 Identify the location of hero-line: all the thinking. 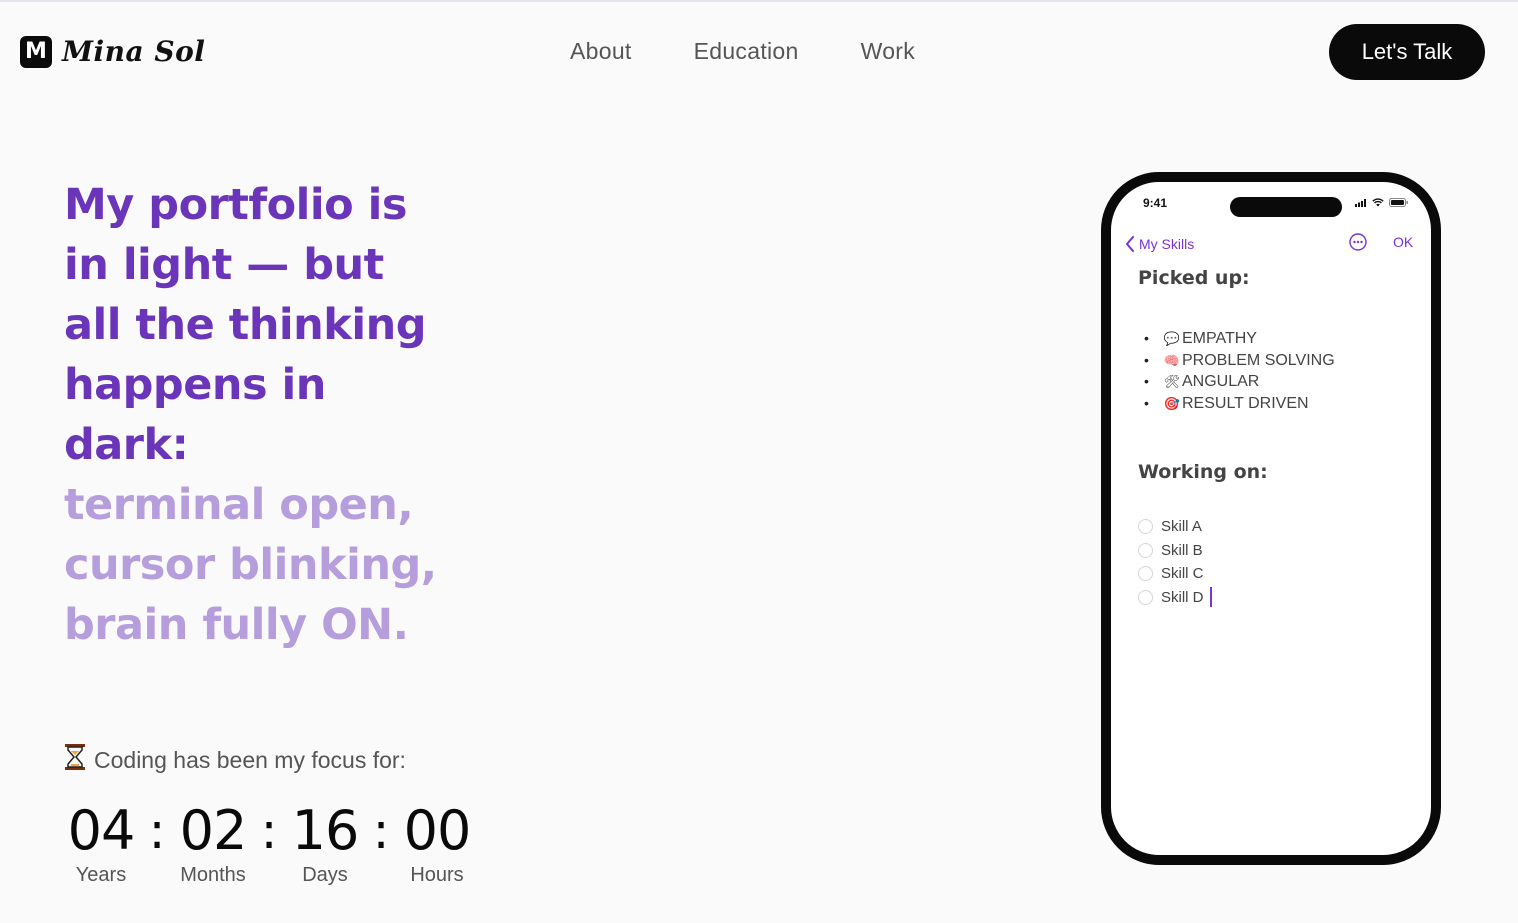
(245, 325).